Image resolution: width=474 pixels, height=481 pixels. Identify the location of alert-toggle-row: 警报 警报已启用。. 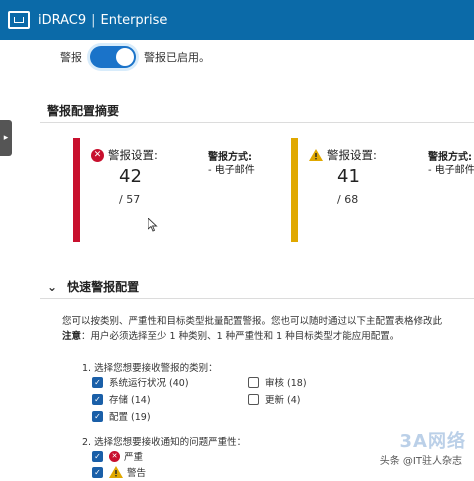
(135, 57).